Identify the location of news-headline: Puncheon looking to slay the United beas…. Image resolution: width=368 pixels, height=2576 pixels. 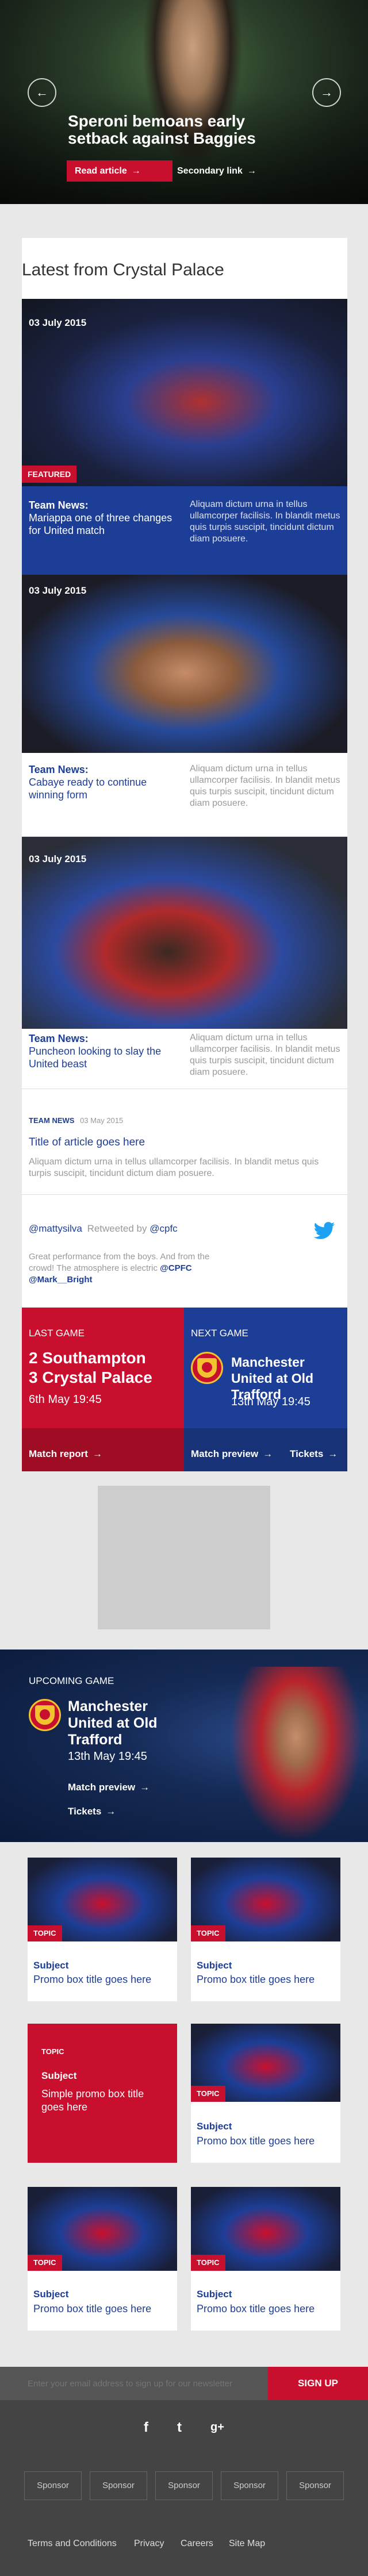
(105, 1057).